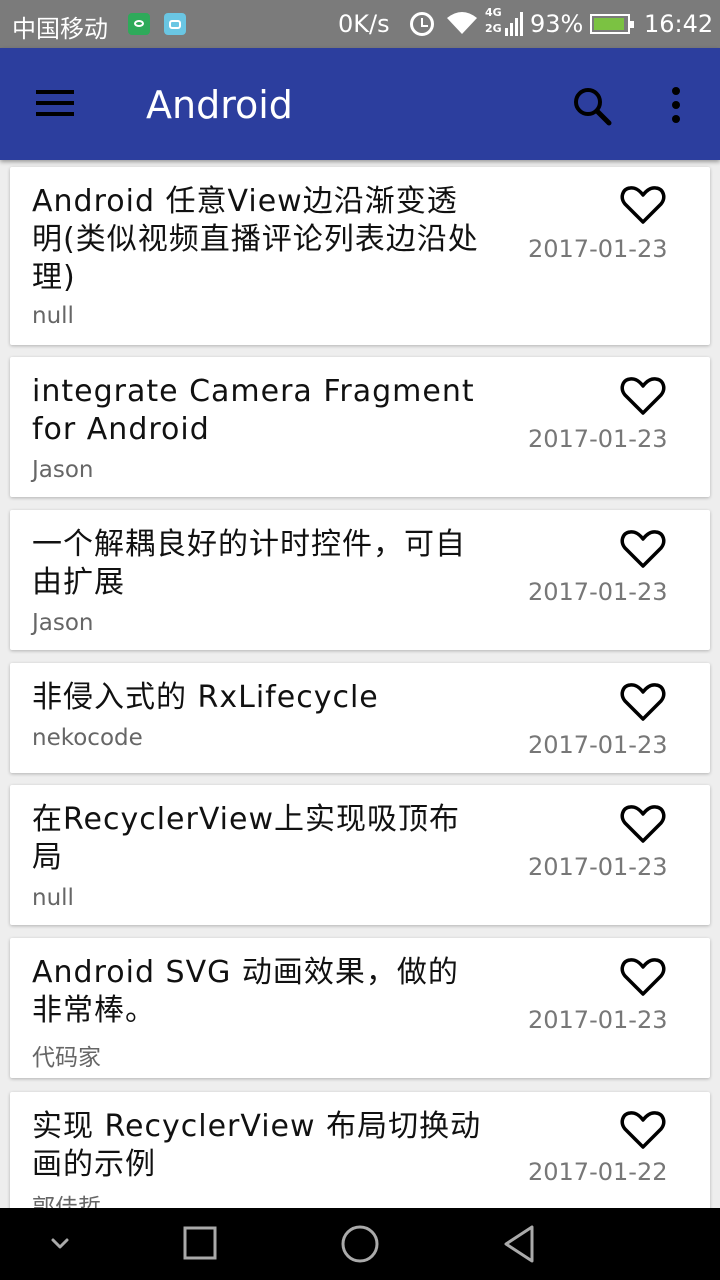  I want to click on network-type-2g: 2G, so click(493, 28).